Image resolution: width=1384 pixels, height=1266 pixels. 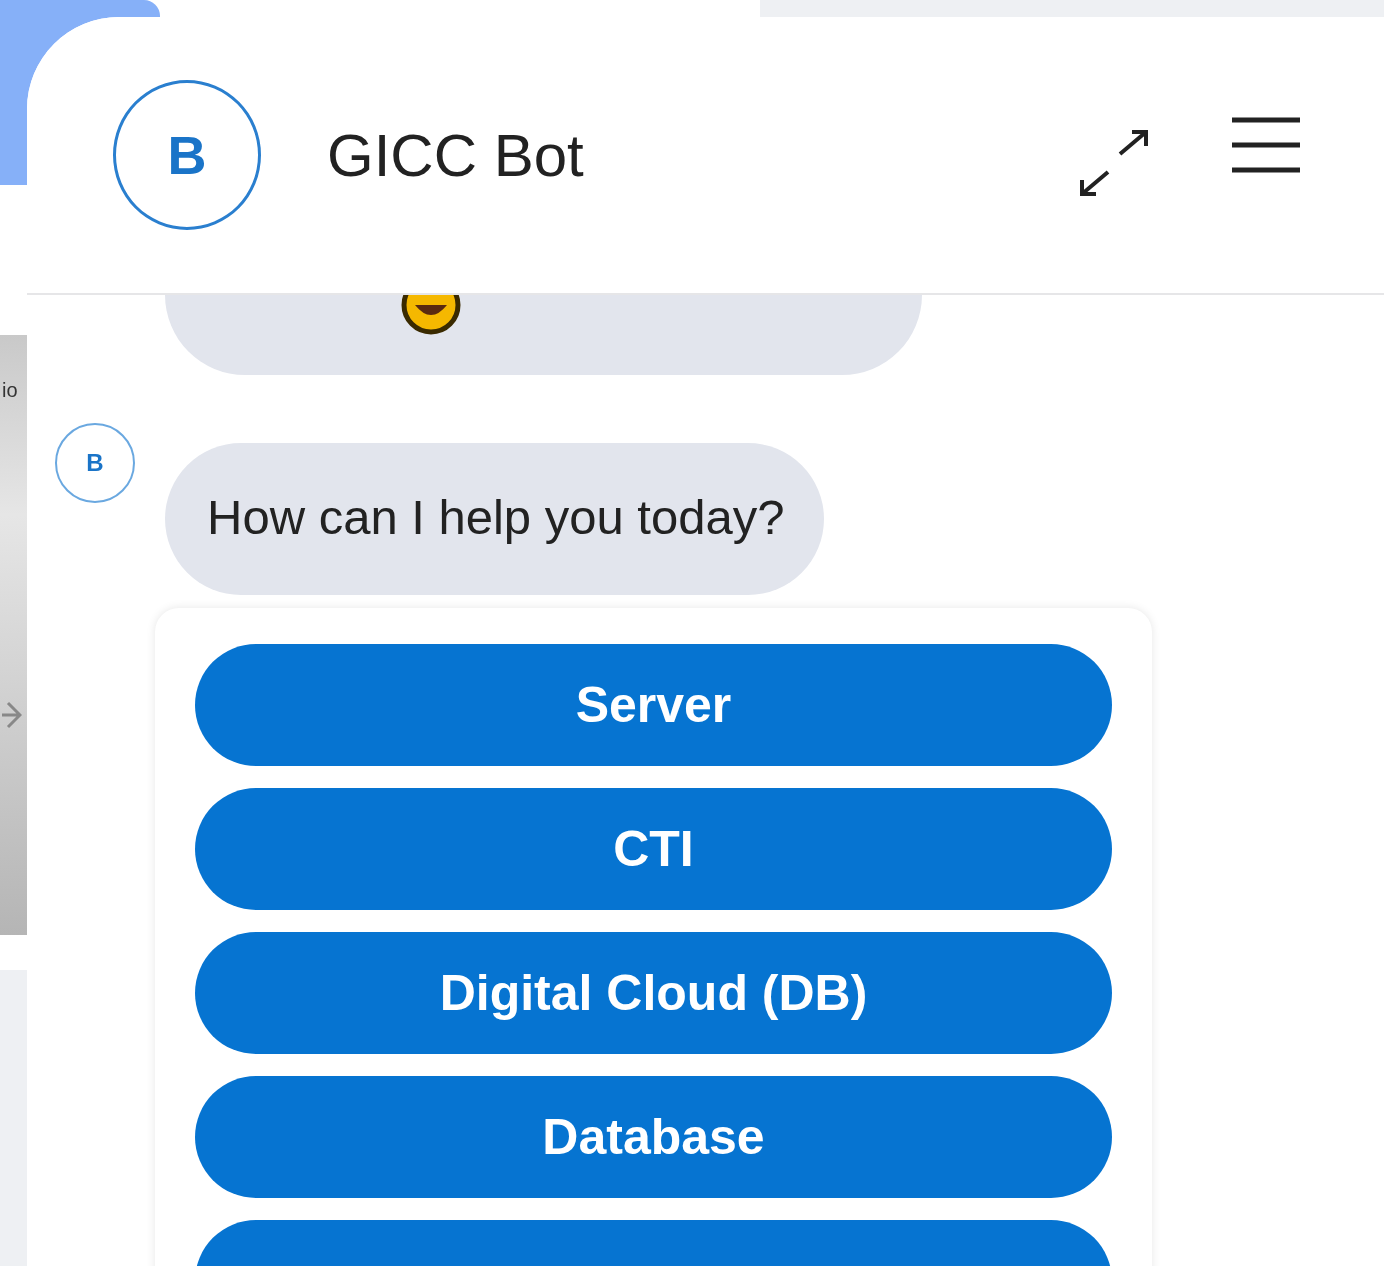 What do you see at coordinates (653, 849) in the screenshot?
I see `option-button: CTI` at bounding box center [653, 849].